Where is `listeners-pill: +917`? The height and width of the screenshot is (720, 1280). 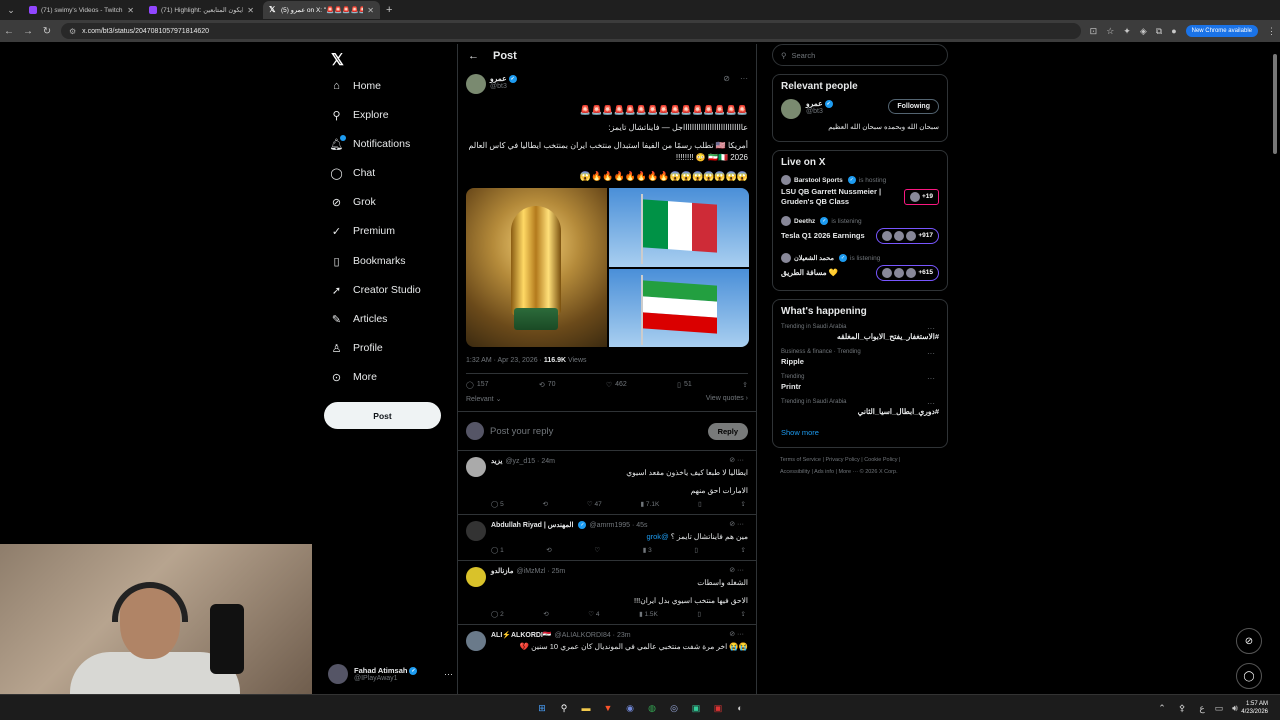 listeners-pill: +917 is located at coordinates (907, 236).